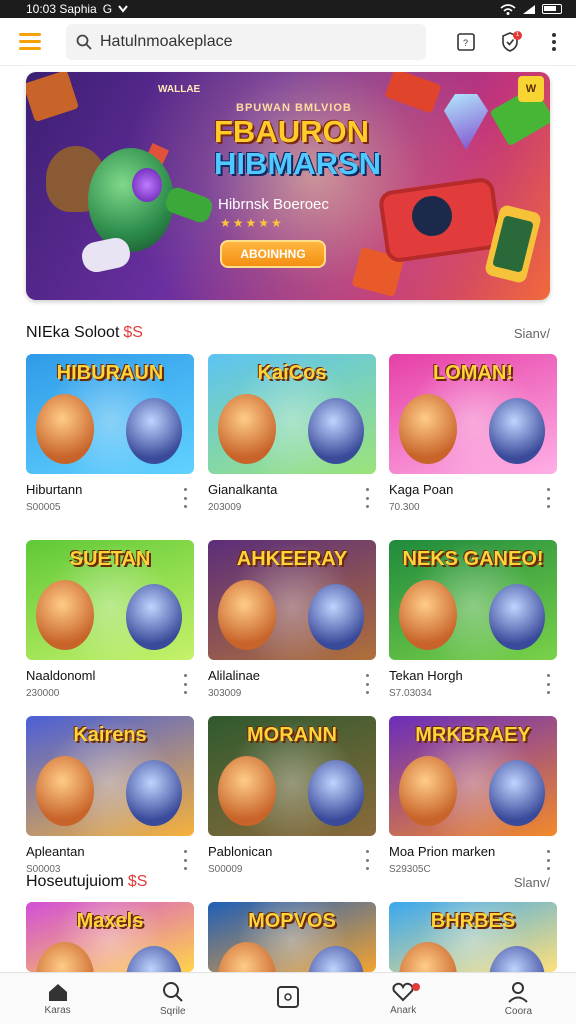 The image size is (576, 1024). What do you see at coordinates (43, 507) in the screenshot?
I see `game-count: S00005` at bounding box center [43, 507].